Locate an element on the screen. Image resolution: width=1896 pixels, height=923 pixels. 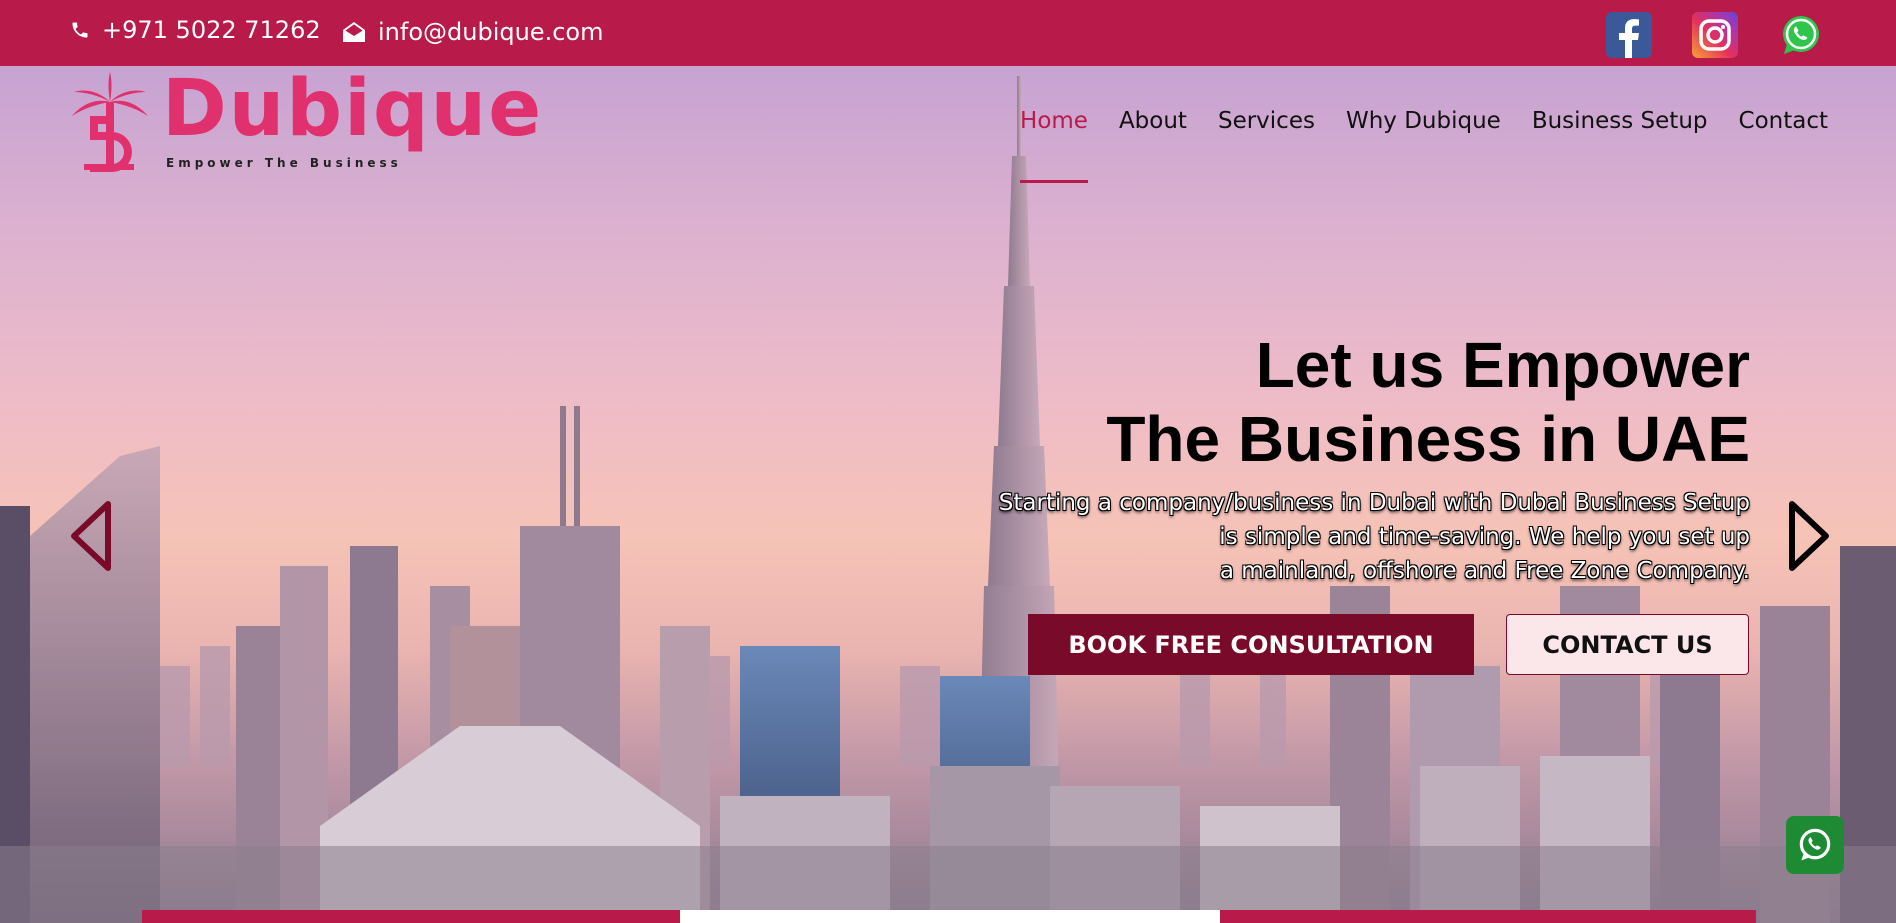
palm-tree-logo-icon is located at coordinates (110, 122).